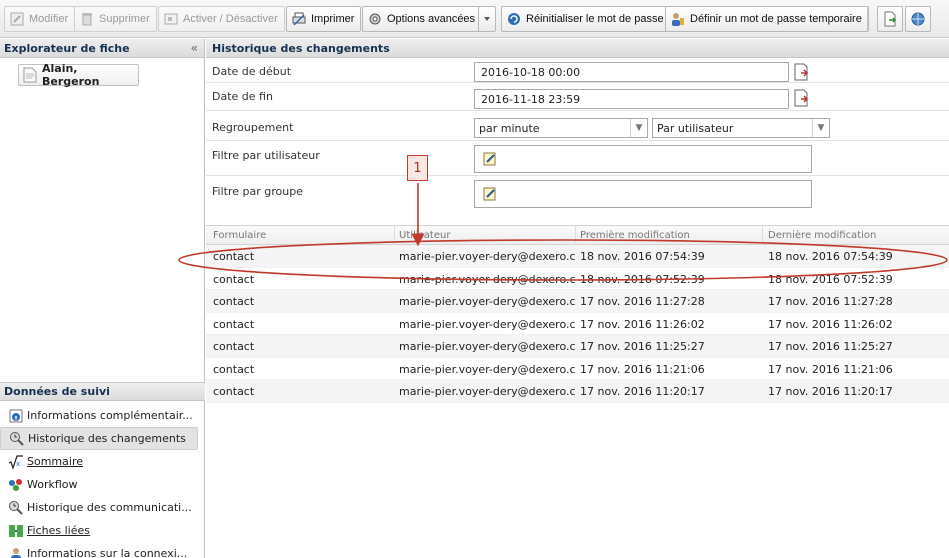 This screenshot has height=558, width=949. What do you see at coordinates (266, 155) in the screenshot?
I see `user-filter-label: Filtre par utilisateur` at bounding box center [266, 155].